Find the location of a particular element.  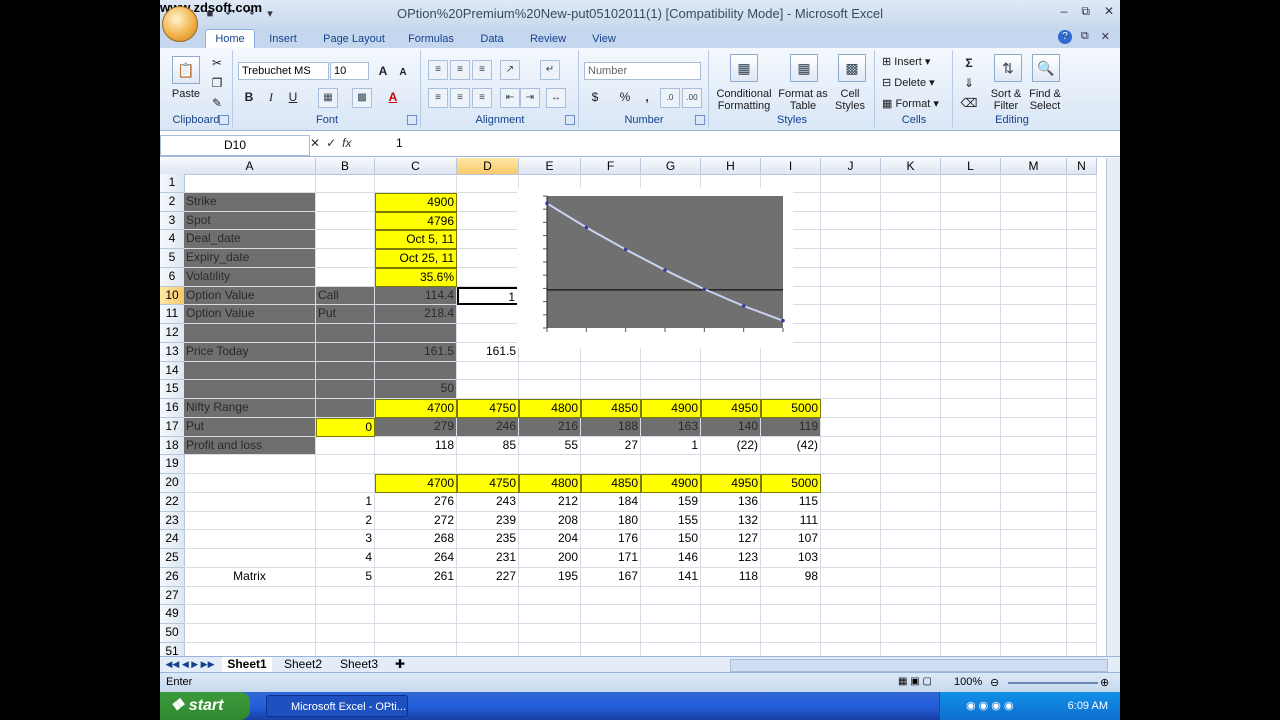

row-header: 16 is located at coordinates (172, 408).